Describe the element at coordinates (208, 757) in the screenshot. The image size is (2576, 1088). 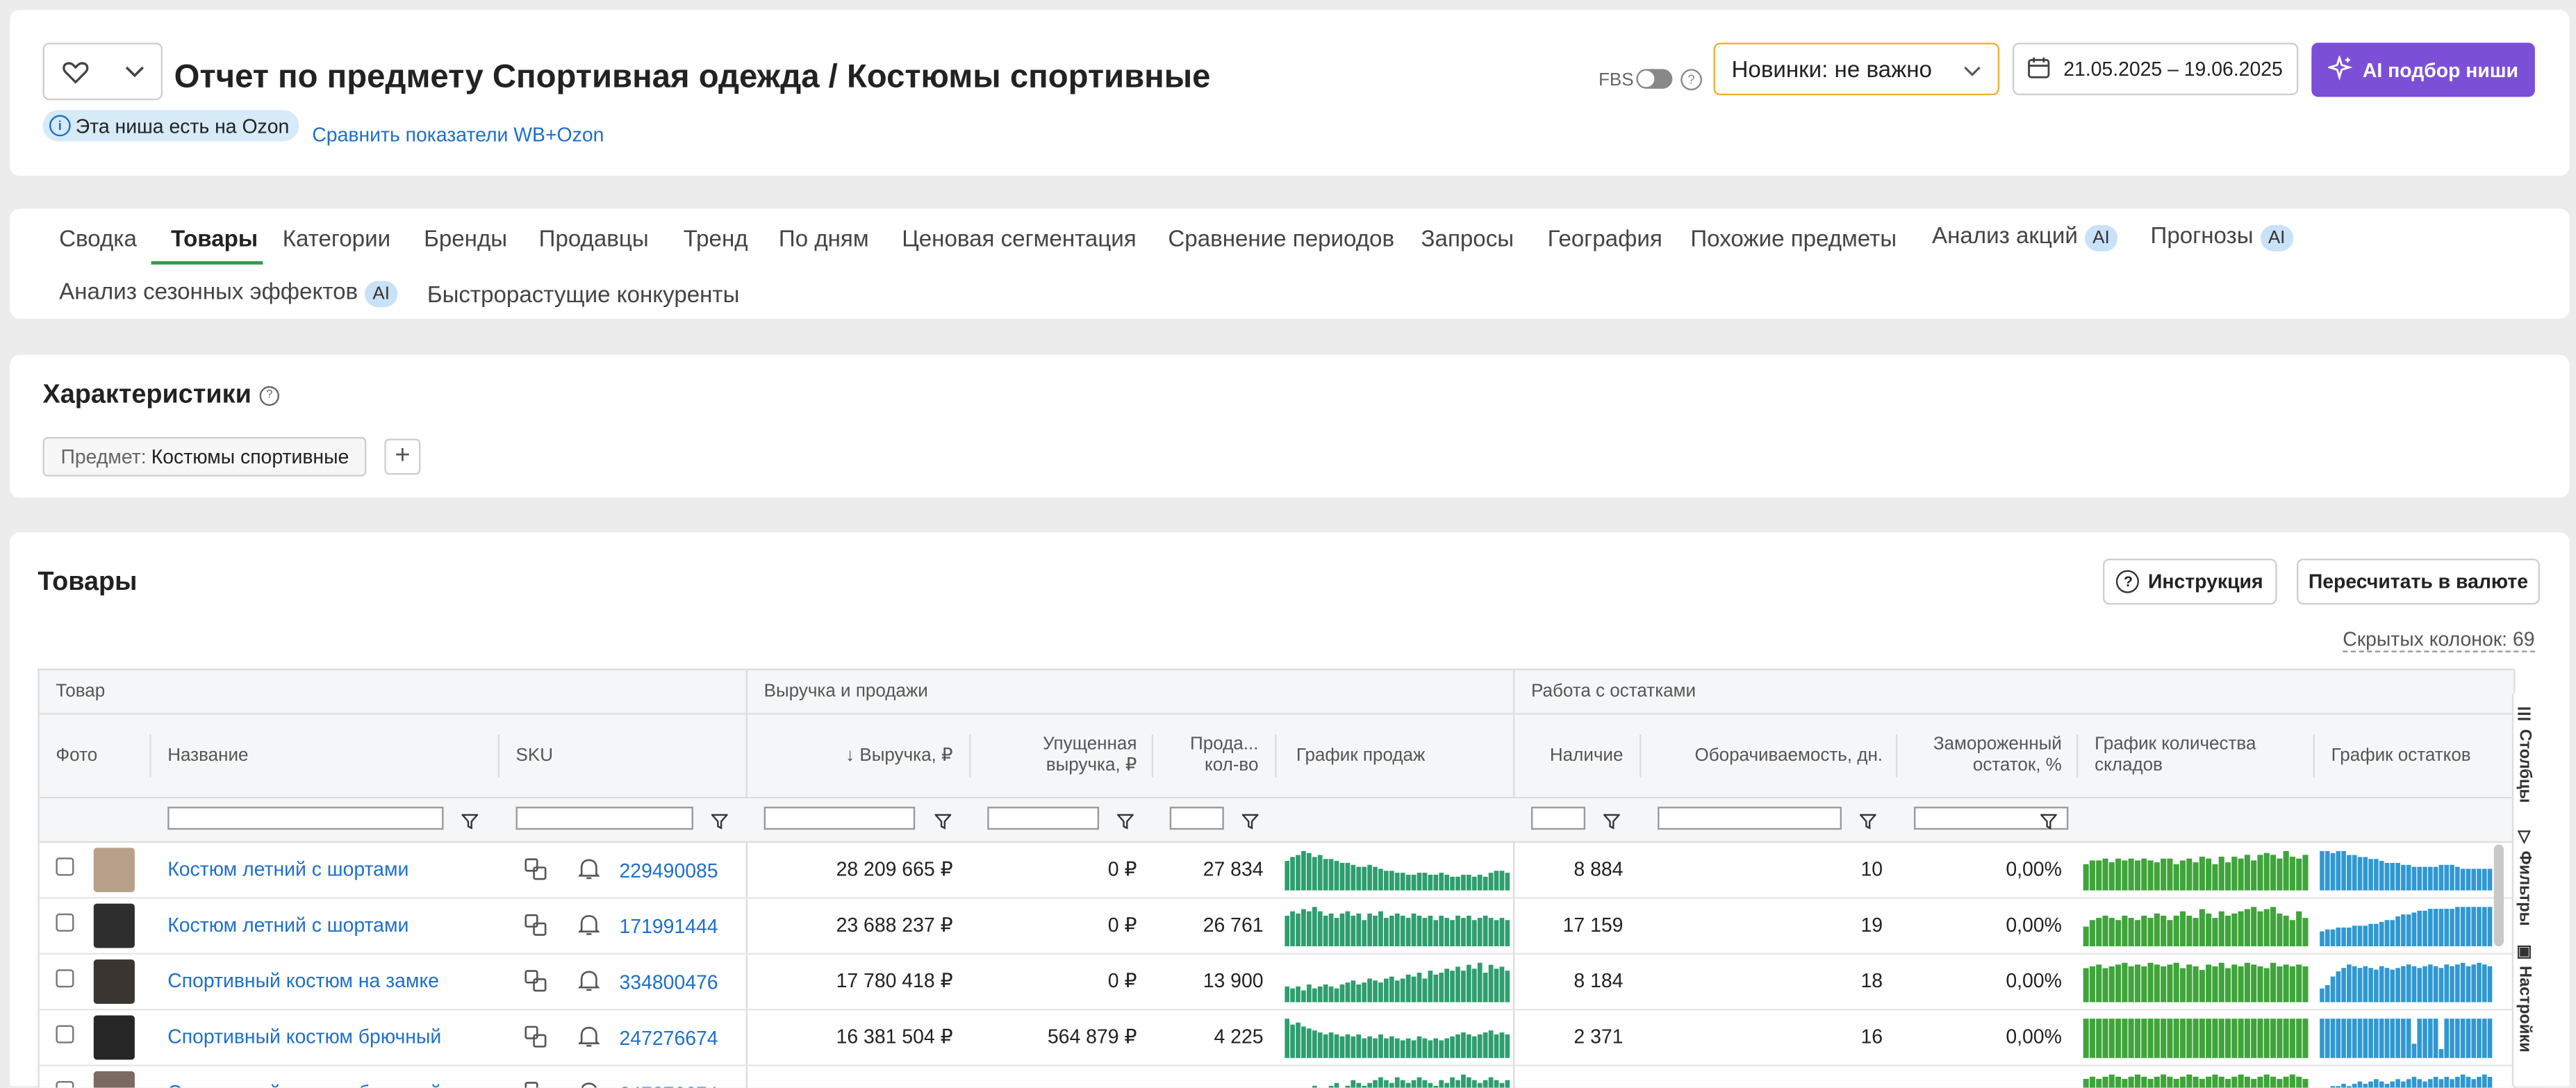
I see `col-name: Название` at that location.